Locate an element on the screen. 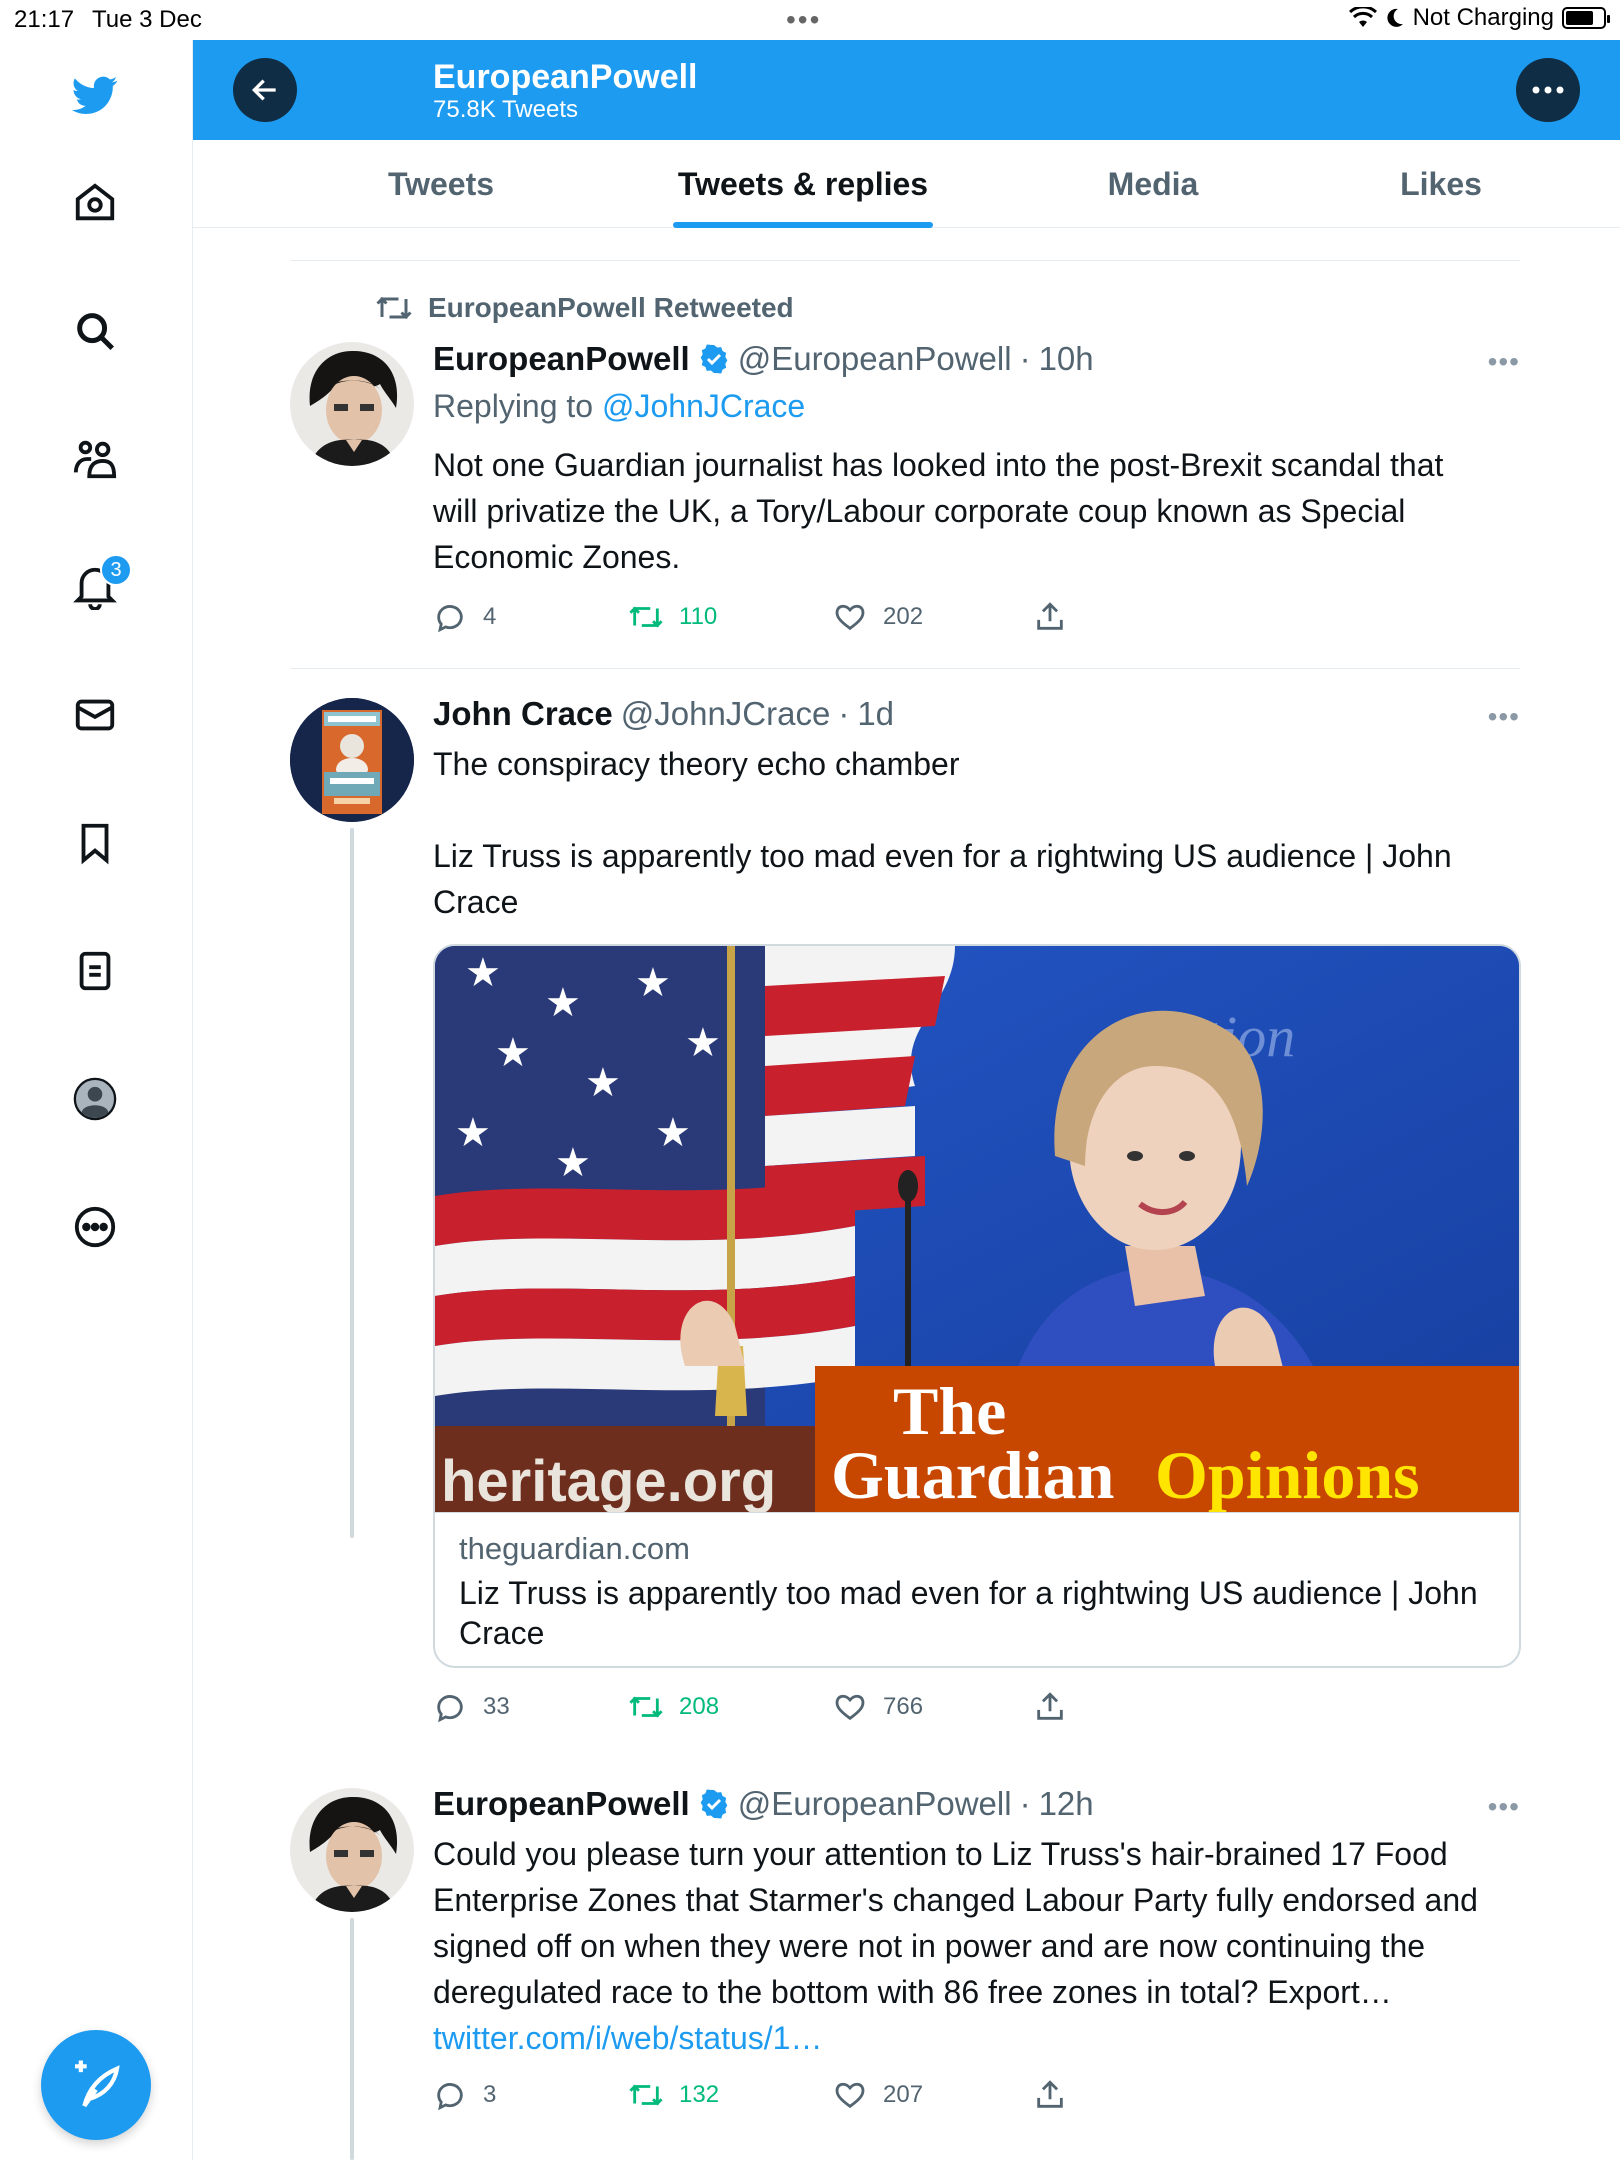 The image size is (1620, 2160). retweet-button: 110 is located at coordinates (673, 617).